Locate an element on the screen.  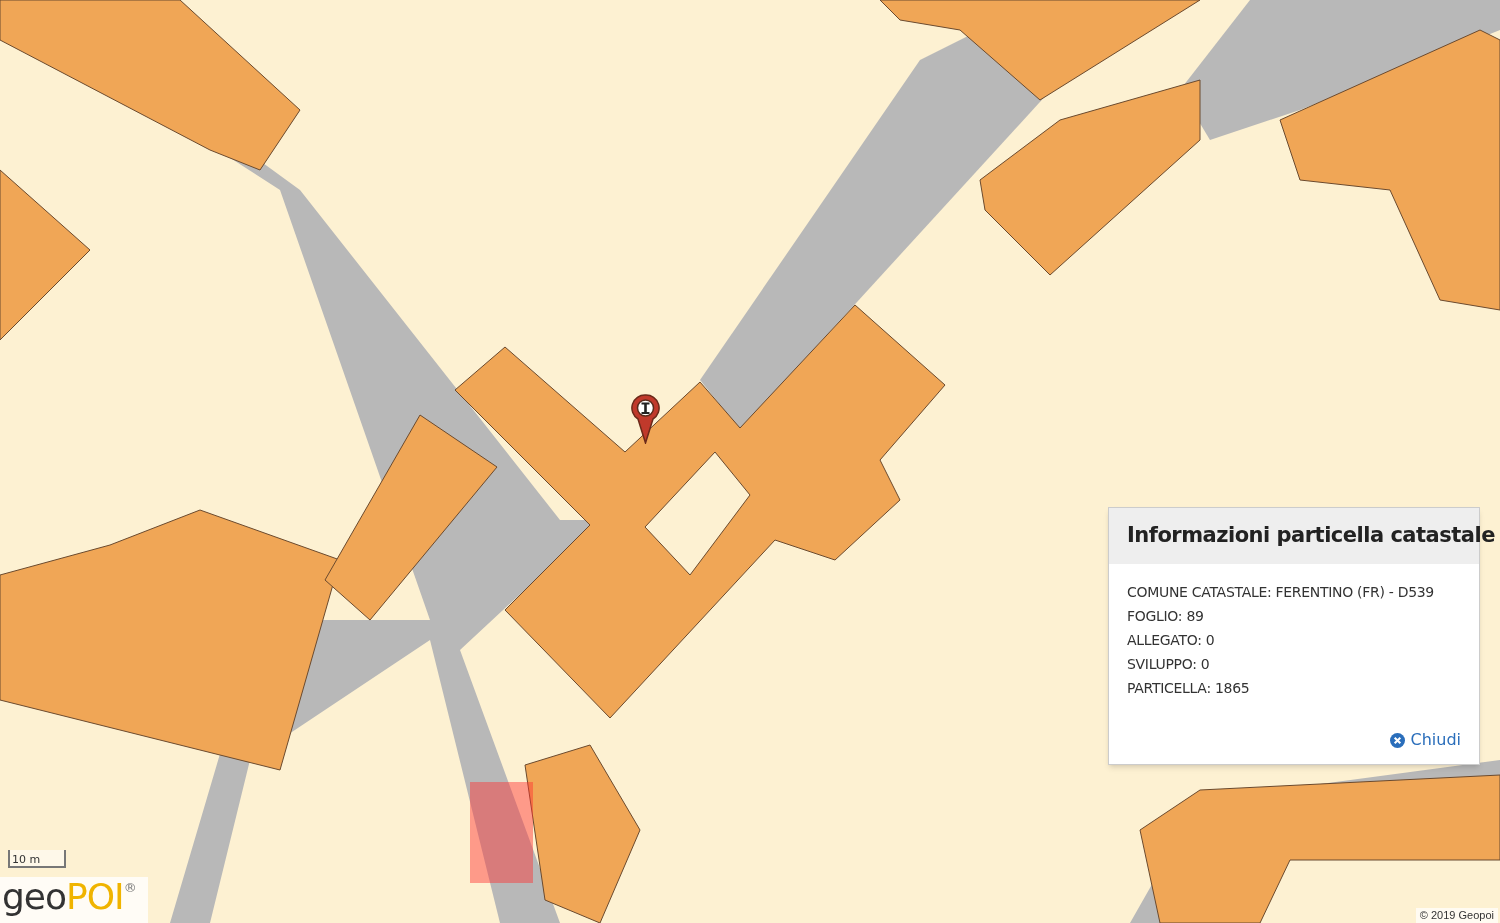
info-line: FOGLIO: 89 is located at coordinates (1166, 616).